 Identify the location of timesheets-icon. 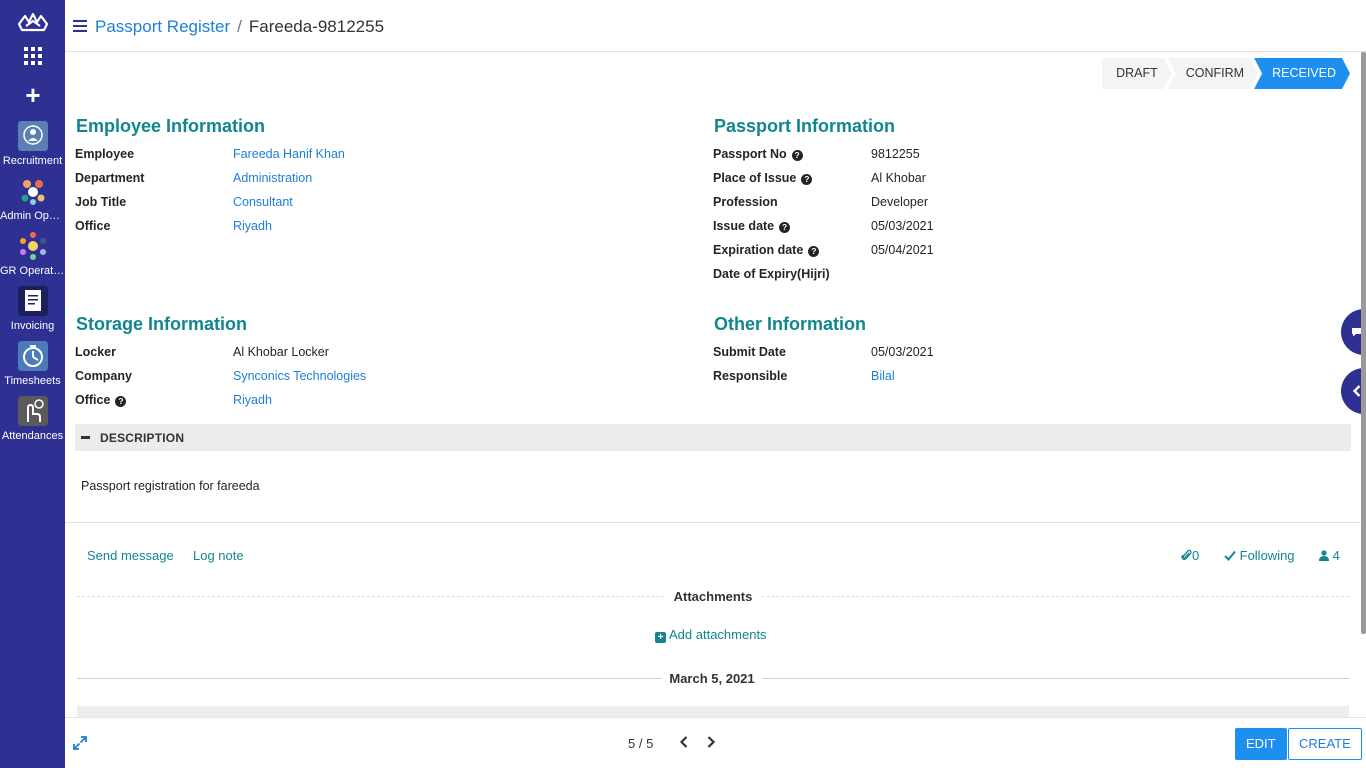
(32, 356).